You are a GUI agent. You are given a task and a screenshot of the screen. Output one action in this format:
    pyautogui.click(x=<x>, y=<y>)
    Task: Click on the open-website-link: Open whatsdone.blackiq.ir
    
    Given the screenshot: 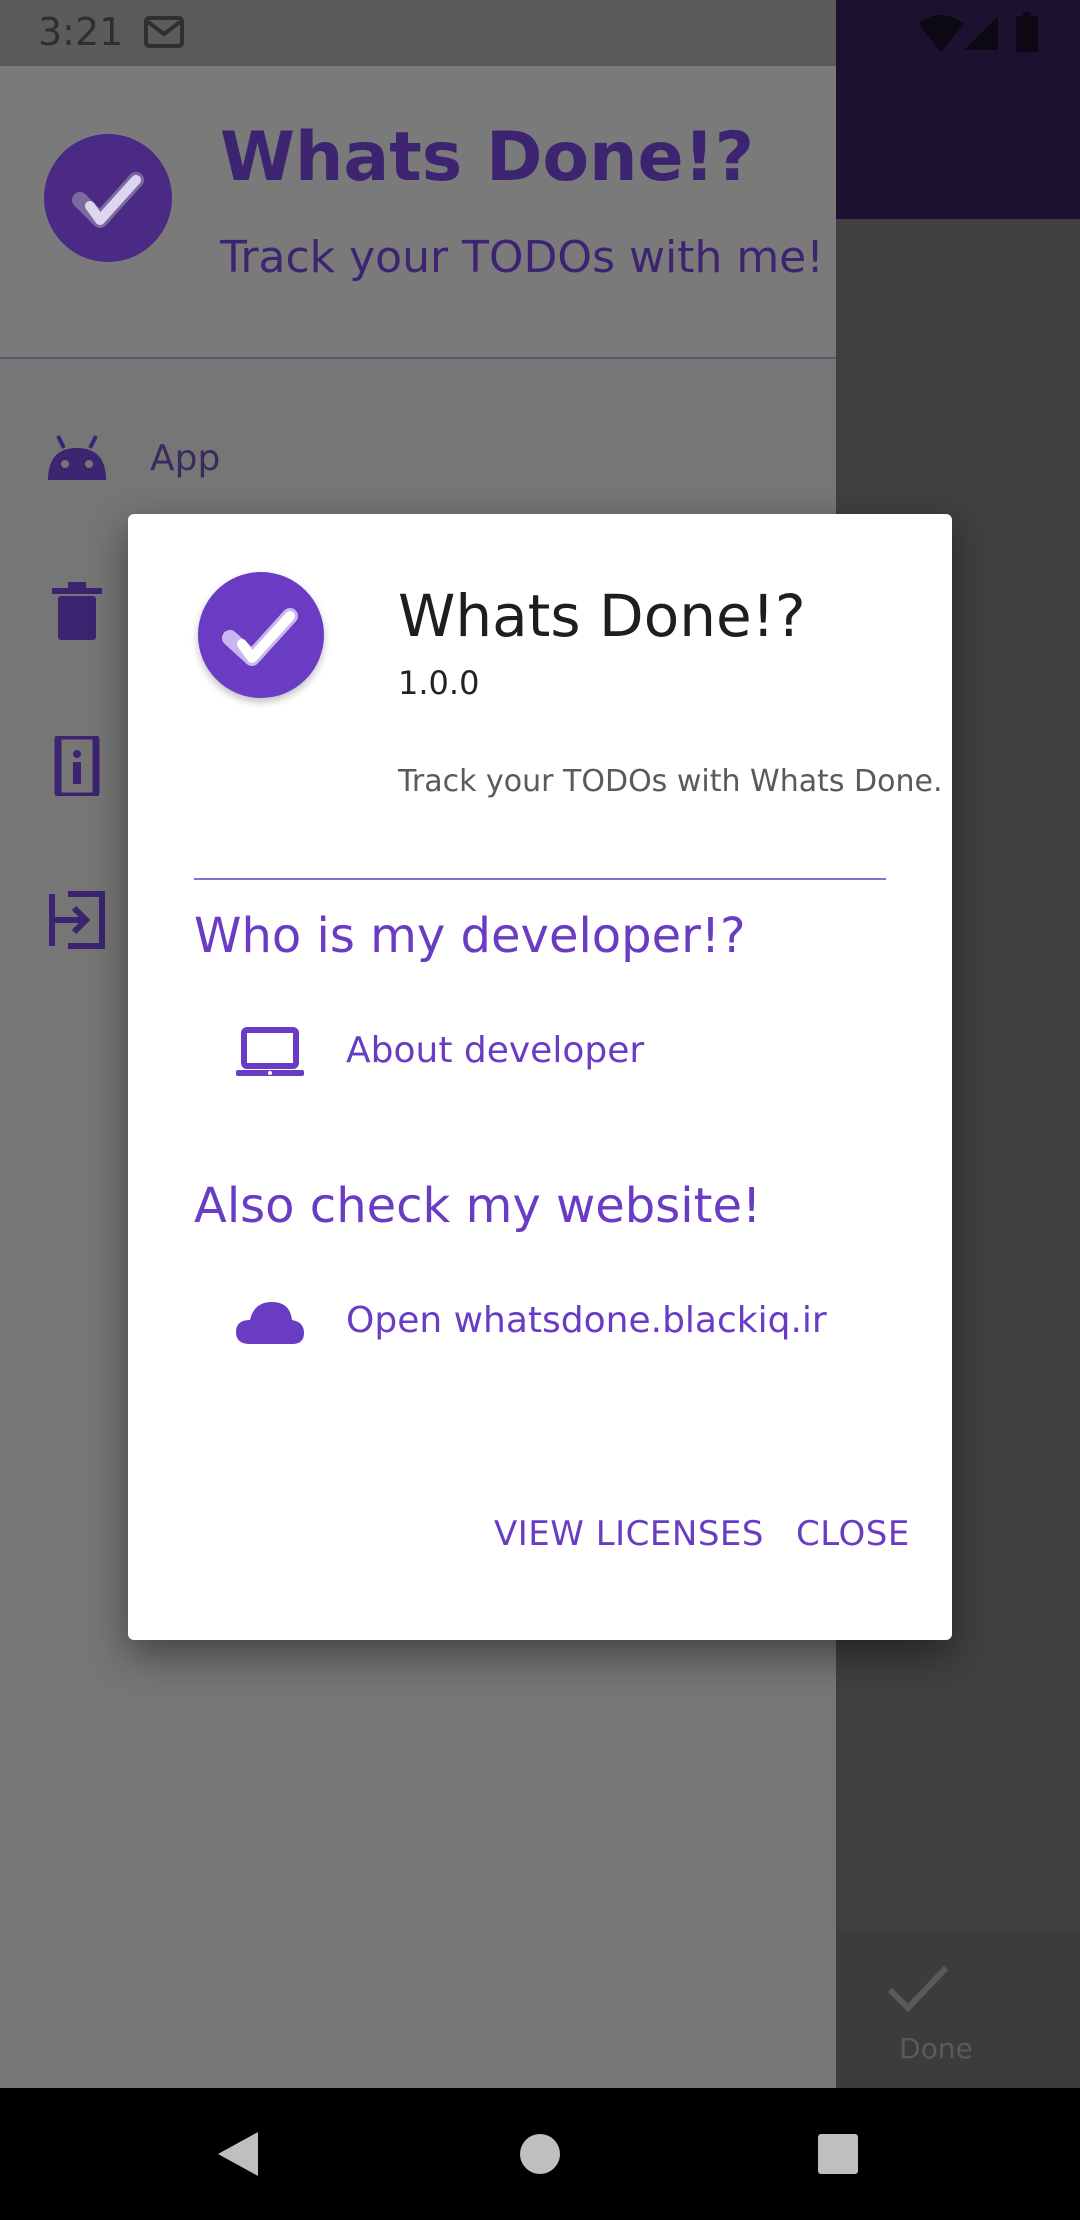 What is the action you would take?
    pyautogui.click(x=540, y=1323)
    